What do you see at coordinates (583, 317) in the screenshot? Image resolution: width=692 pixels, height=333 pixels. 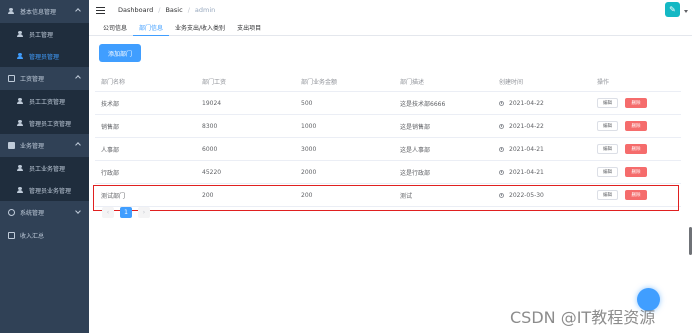 I see `watermark: CSDN @IT教程资源` at bounding box center [583, 317].